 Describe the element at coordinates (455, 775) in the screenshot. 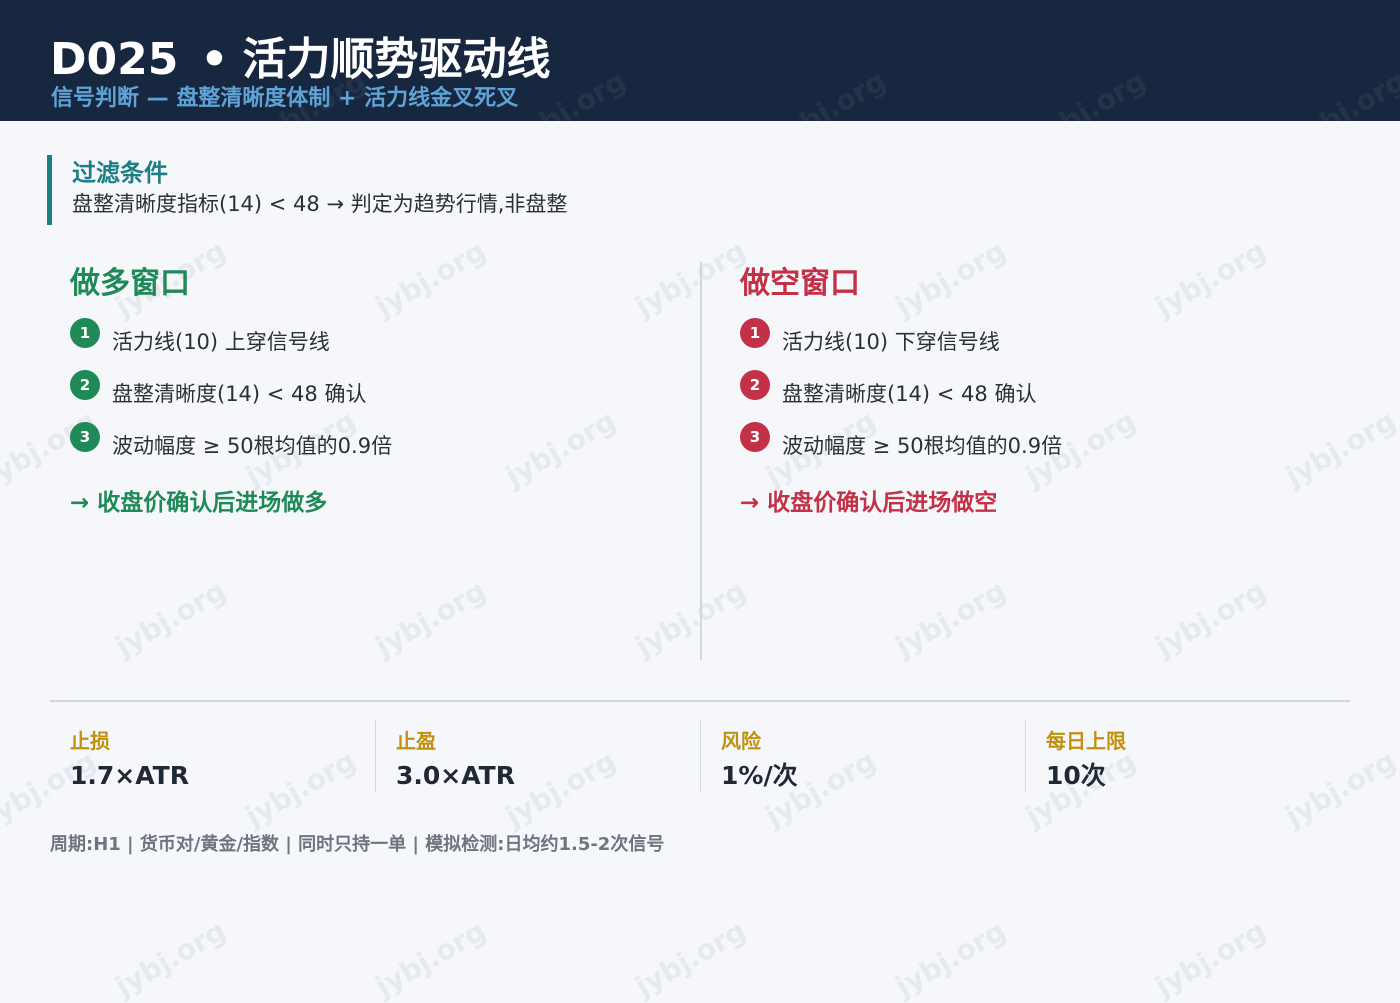

I see `stat-value: 3.0×ATR` at that location.